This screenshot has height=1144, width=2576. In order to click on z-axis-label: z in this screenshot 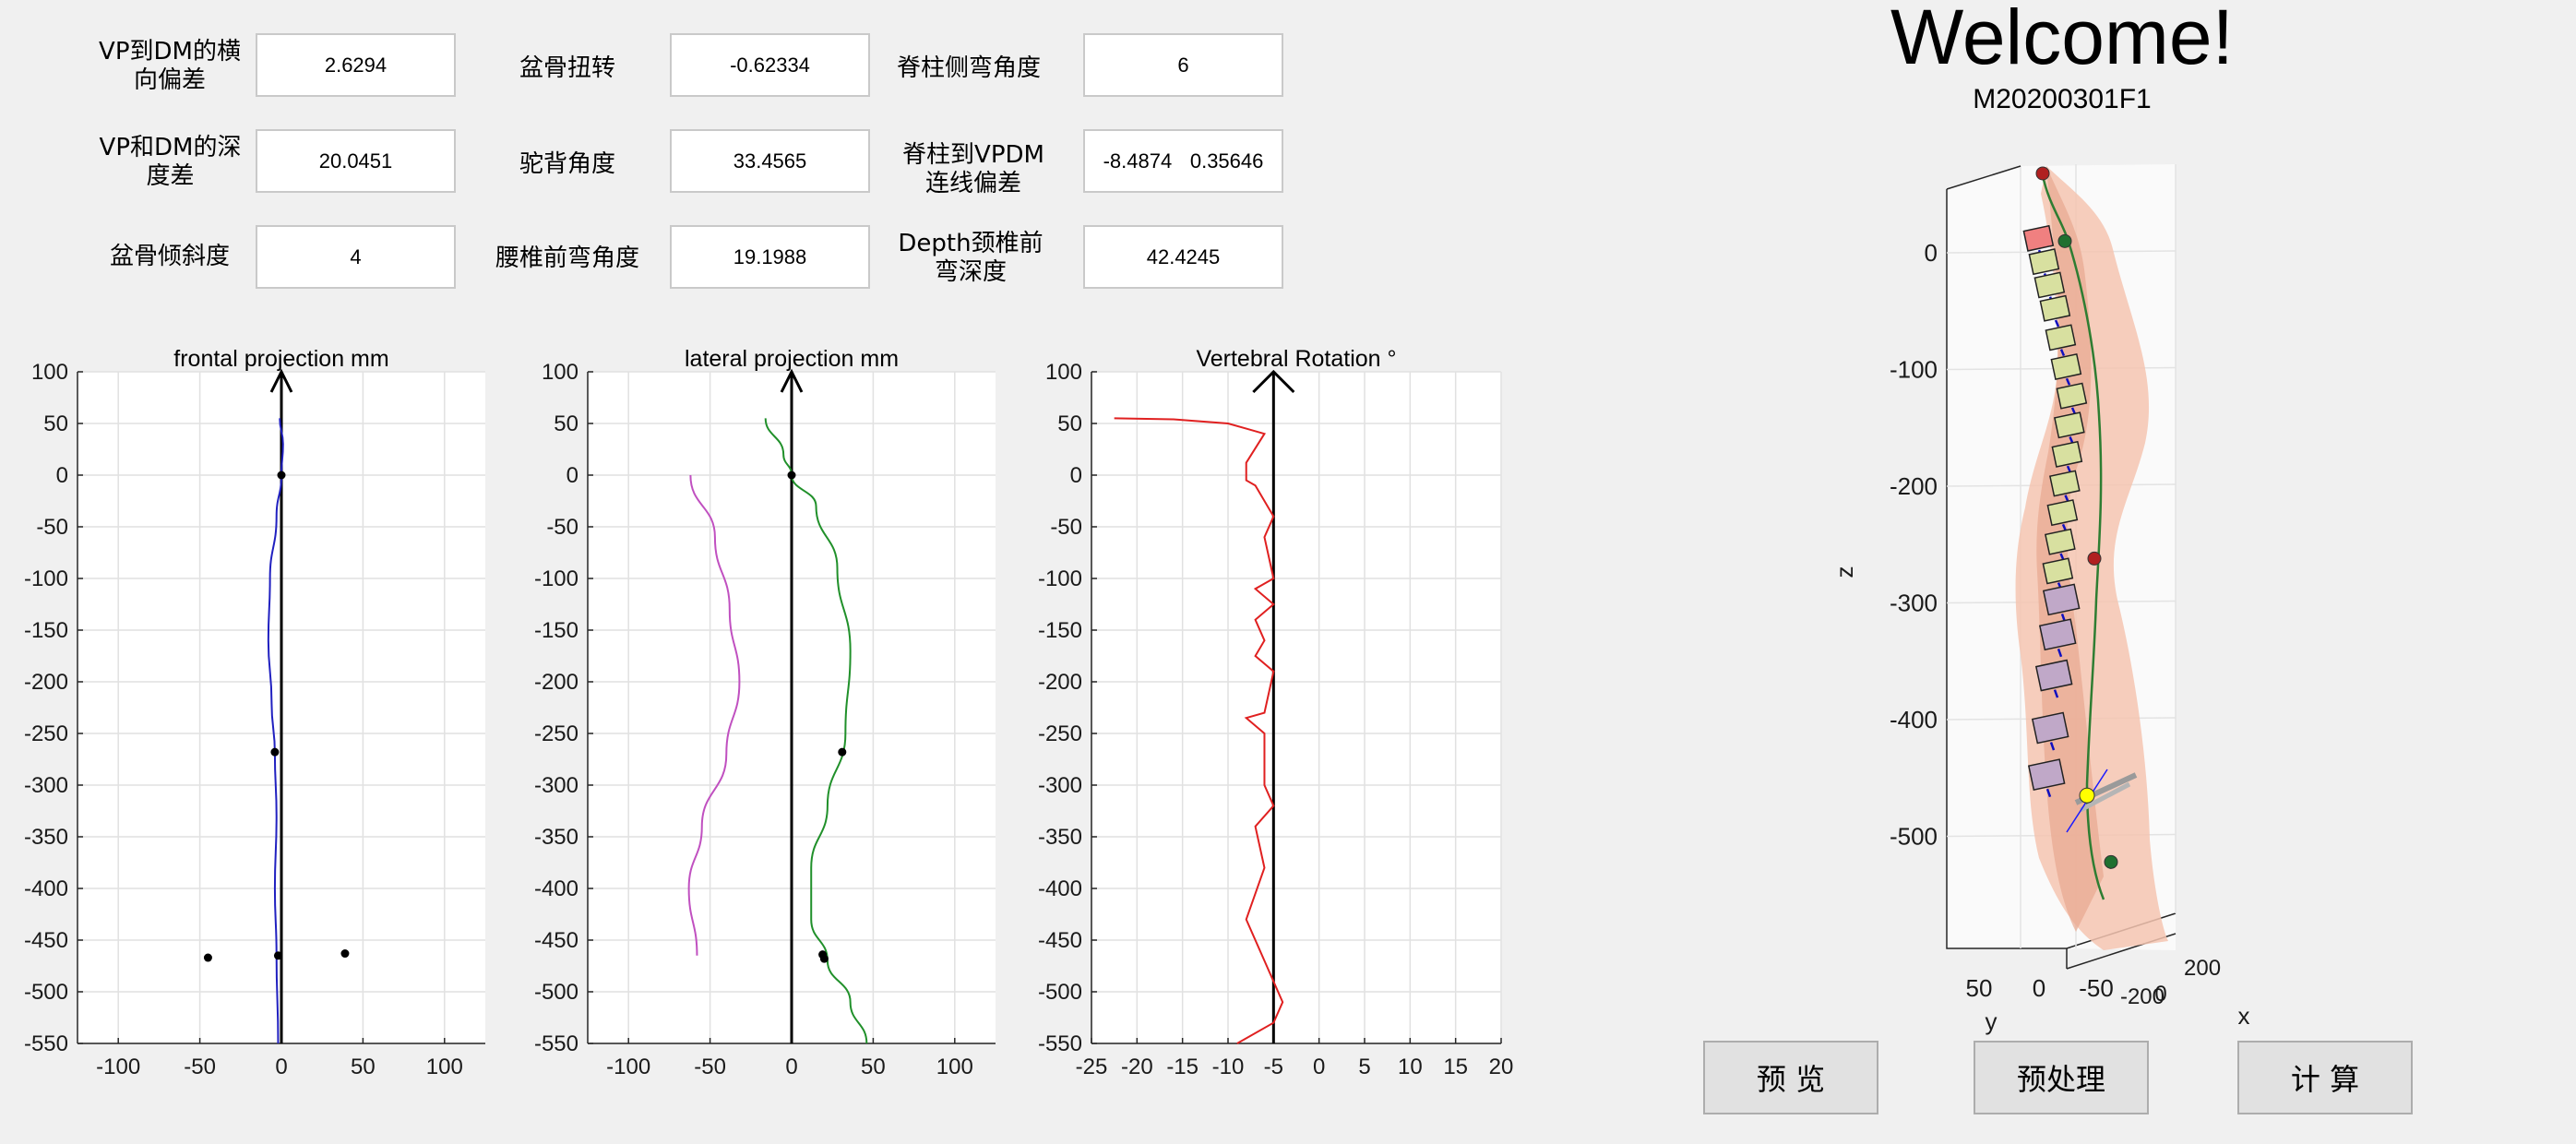, I will do `click(1844, 572)`.